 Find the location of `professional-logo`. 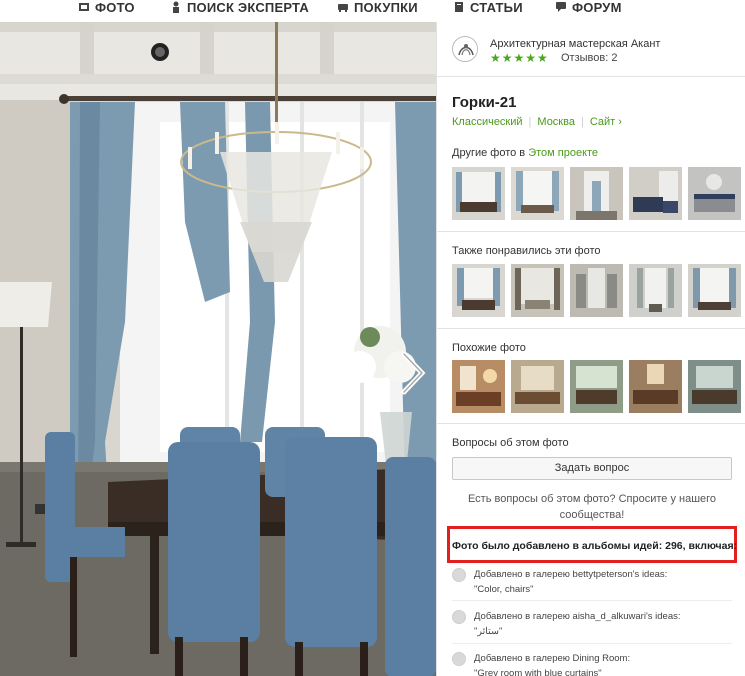

professional-logo is located at coordinates (465, 49).